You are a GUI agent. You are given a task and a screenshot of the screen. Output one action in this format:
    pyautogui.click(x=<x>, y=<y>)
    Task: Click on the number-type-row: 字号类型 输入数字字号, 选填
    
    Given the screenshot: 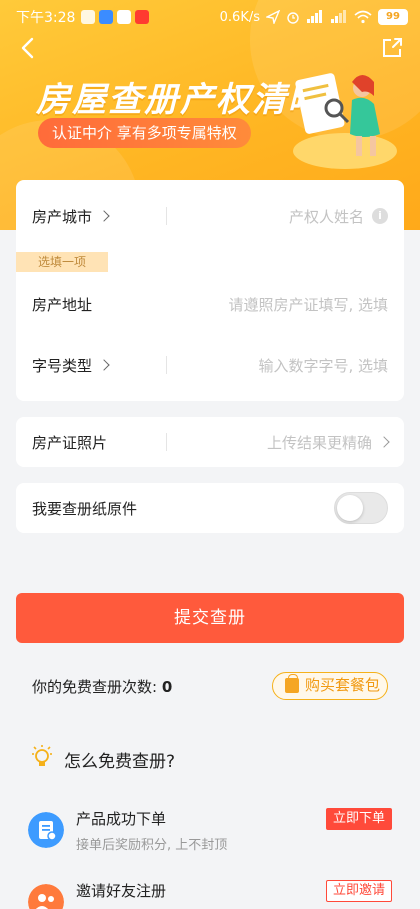 What is the action you would take?
    pyautogui.click(x=210, y=365)
    